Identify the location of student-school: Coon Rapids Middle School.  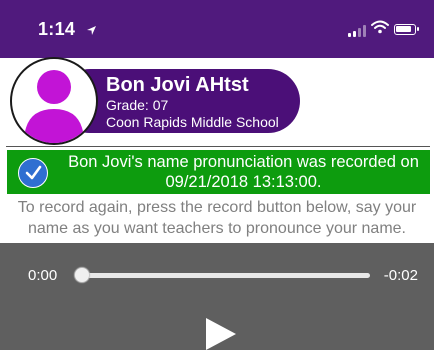
(192, 122).